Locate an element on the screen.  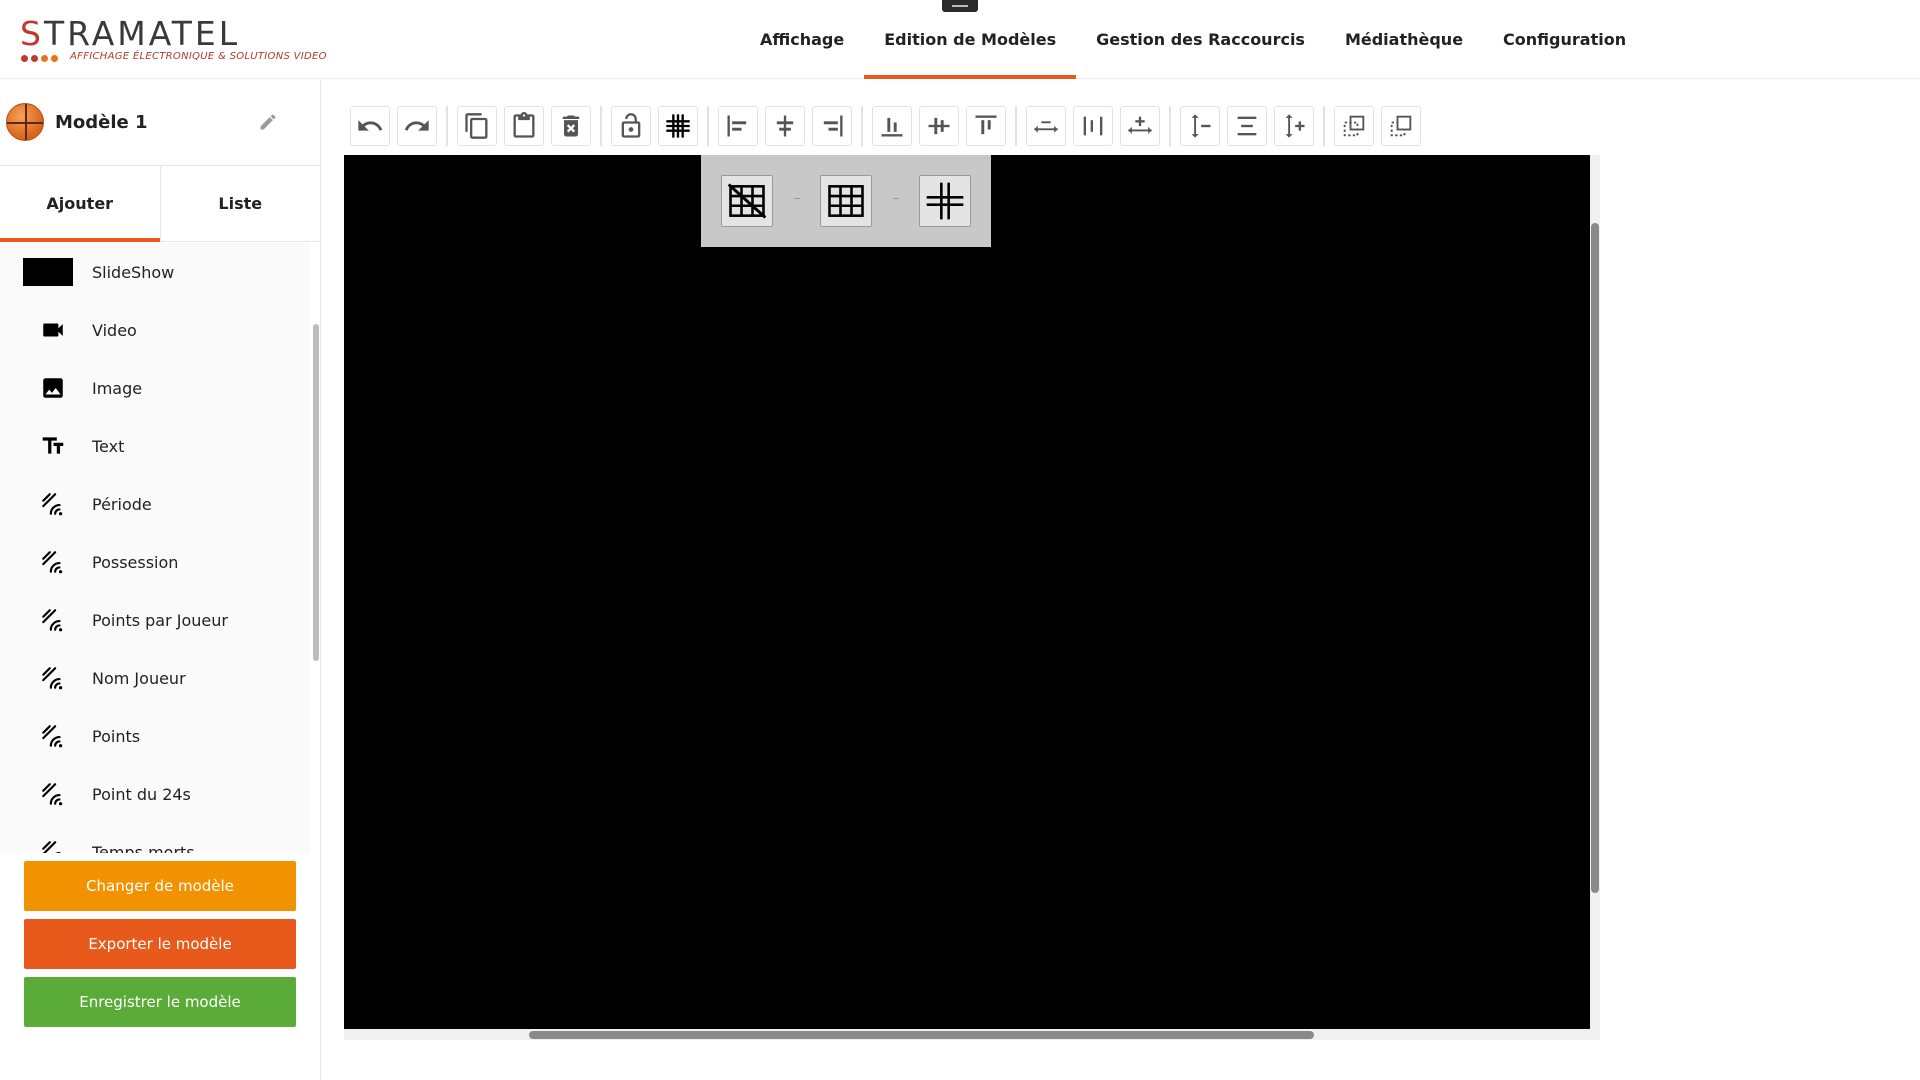
redo-icon is located at coordinates (417, 126).